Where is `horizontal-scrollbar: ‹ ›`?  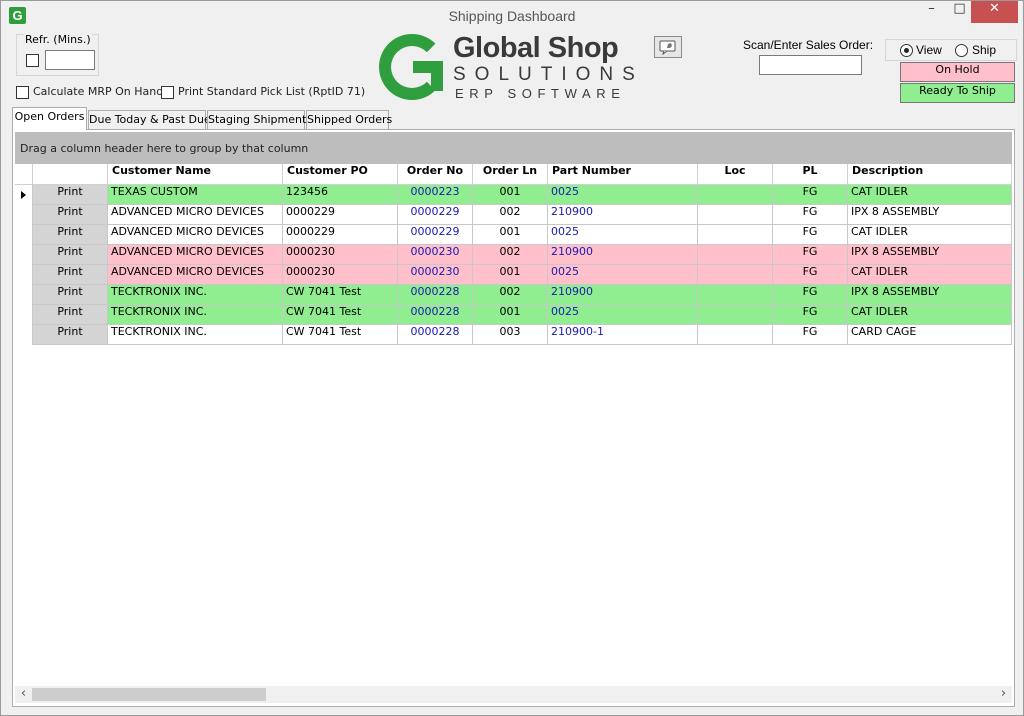 horizontal-scrollbar: ‹ › is located at coordinates (513, 694).